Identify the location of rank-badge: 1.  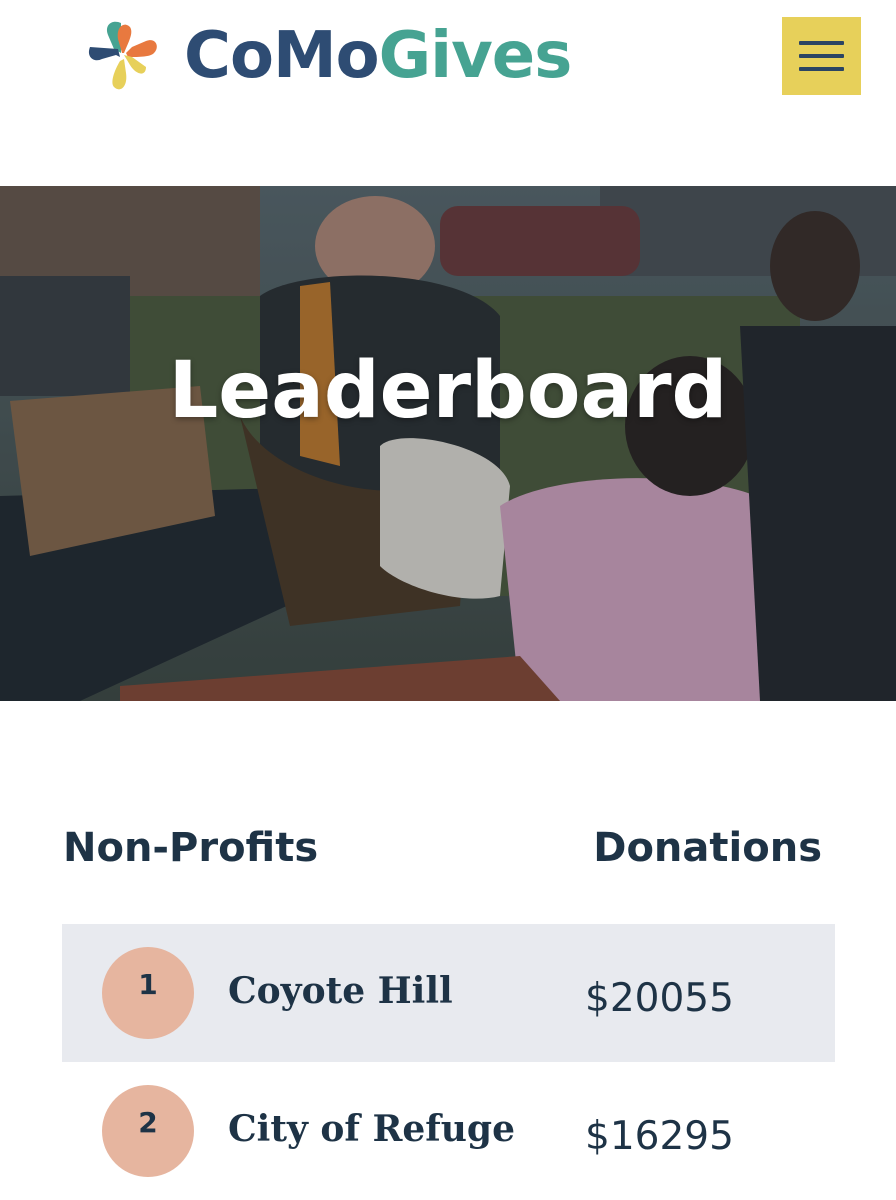
(148, 993).